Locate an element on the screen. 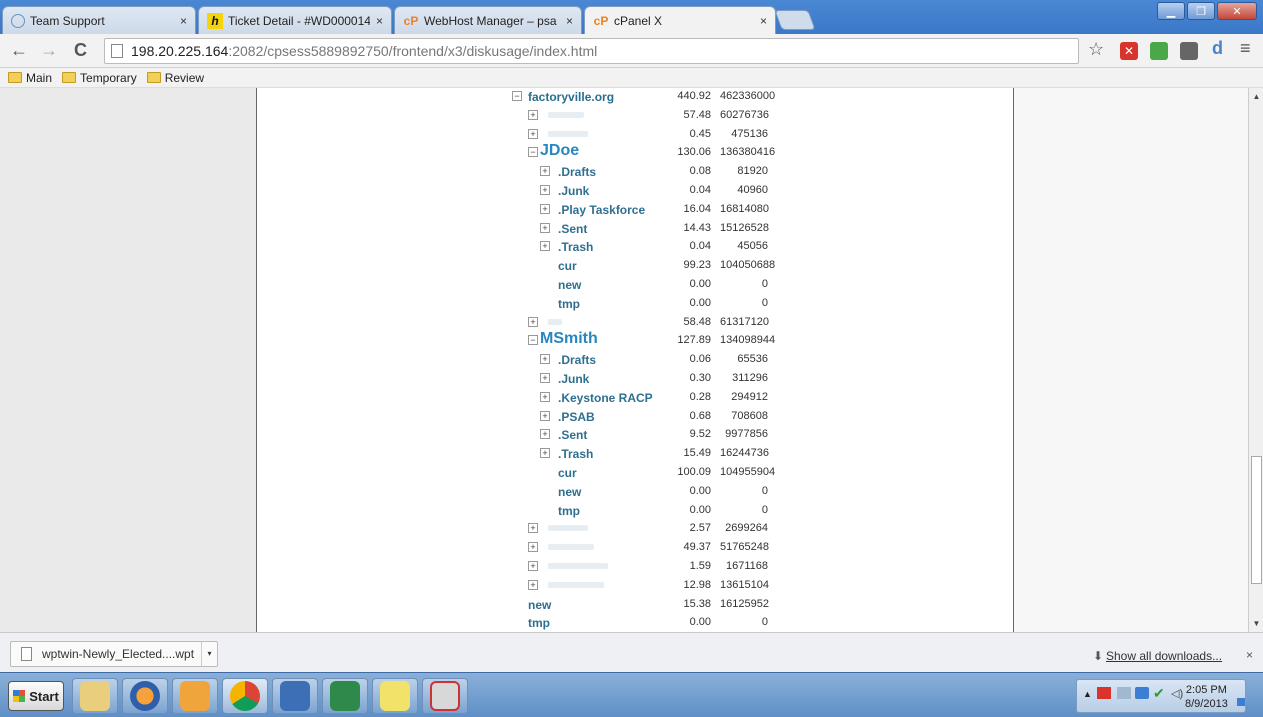 The height and width of the screenshot is (717, 1263). tree-row: + .Sent 14.43 15126528 is located at coordinates (390, 229).